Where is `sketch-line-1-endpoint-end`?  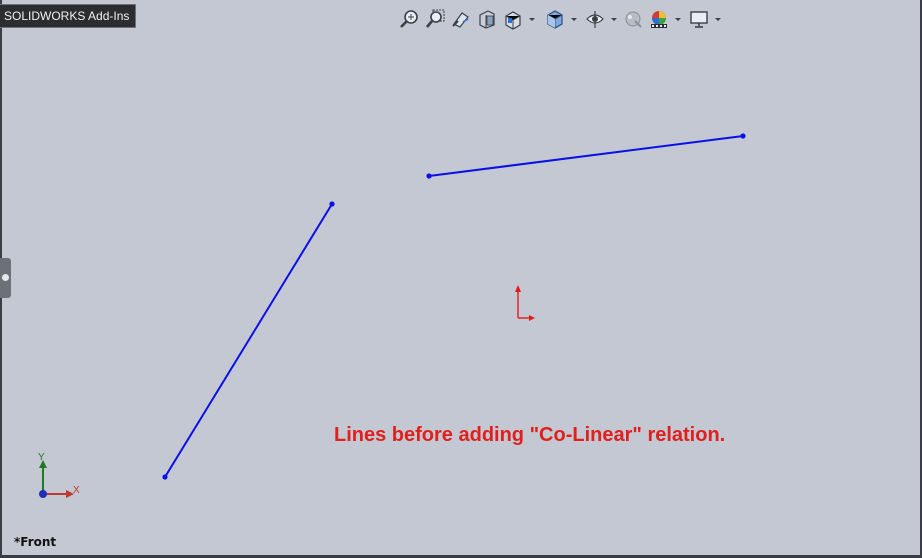
sketch-line-1-endpoint-end is located at coordinates (332, 204).